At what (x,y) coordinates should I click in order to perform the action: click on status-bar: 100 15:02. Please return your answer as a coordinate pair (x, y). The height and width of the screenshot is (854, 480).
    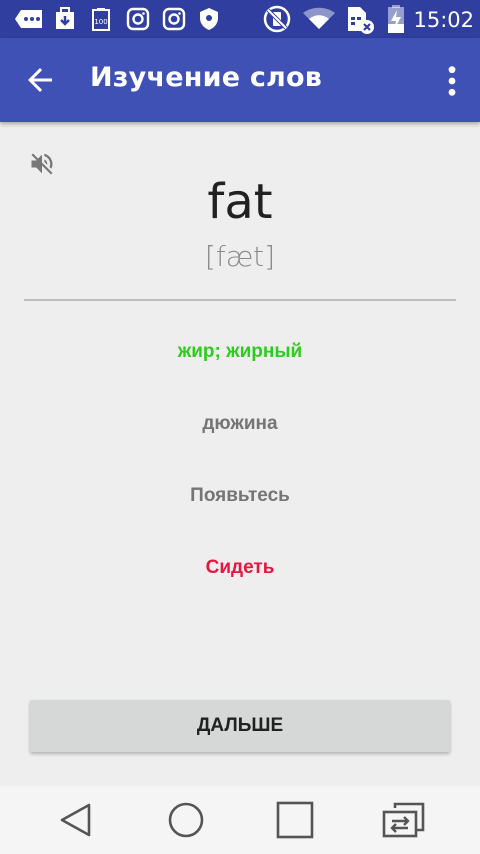
    Looking at the image, I should click on (240, 19).